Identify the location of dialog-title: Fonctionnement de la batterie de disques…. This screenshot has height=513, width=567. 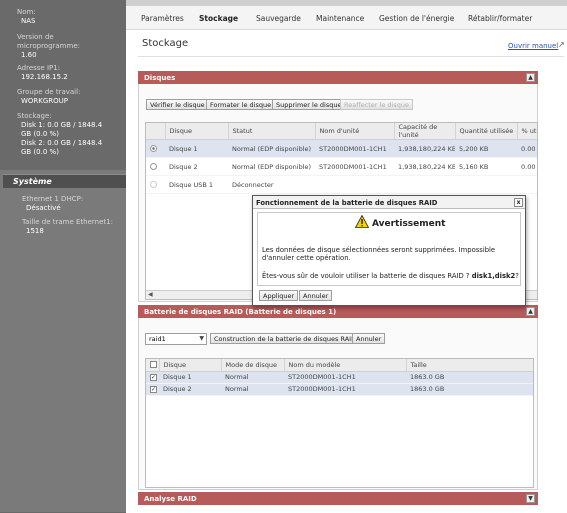
(347, 203).